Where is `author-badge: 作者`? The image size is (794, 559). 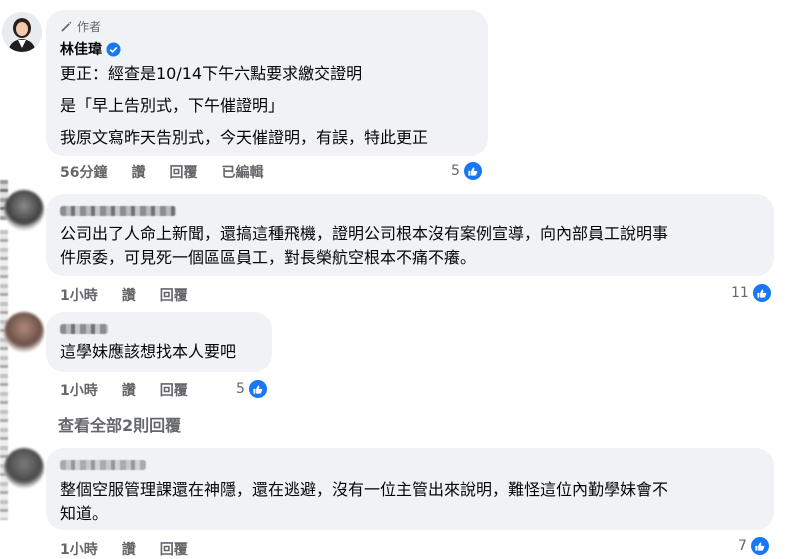 author-badge: 作者 is located at coordinates (80, 26).